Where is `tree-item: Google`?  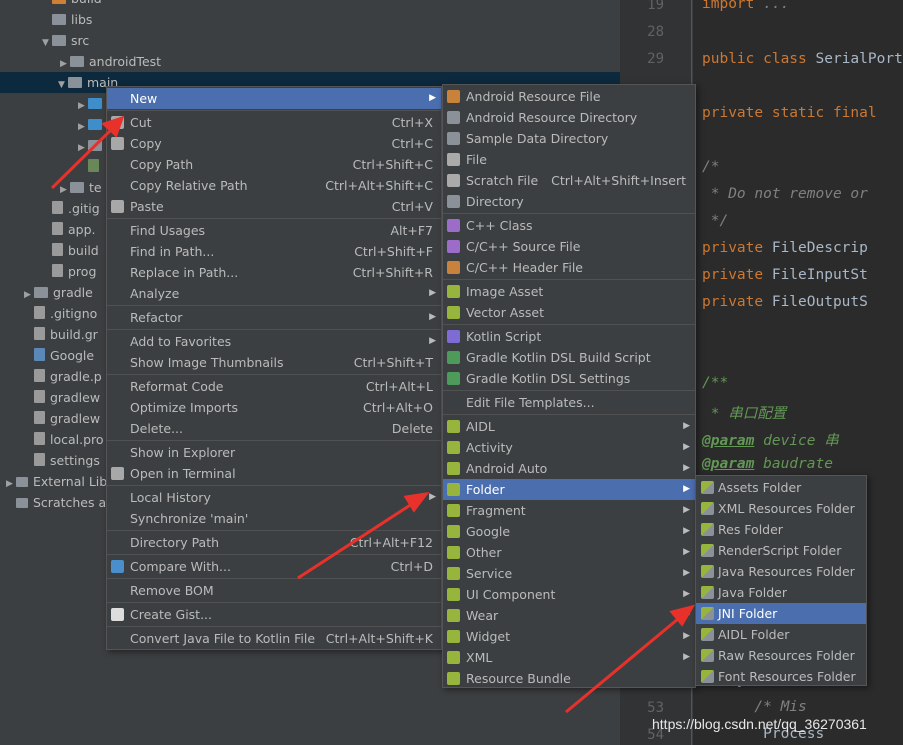 tree-item: Google is located at coordinates (59, 355).